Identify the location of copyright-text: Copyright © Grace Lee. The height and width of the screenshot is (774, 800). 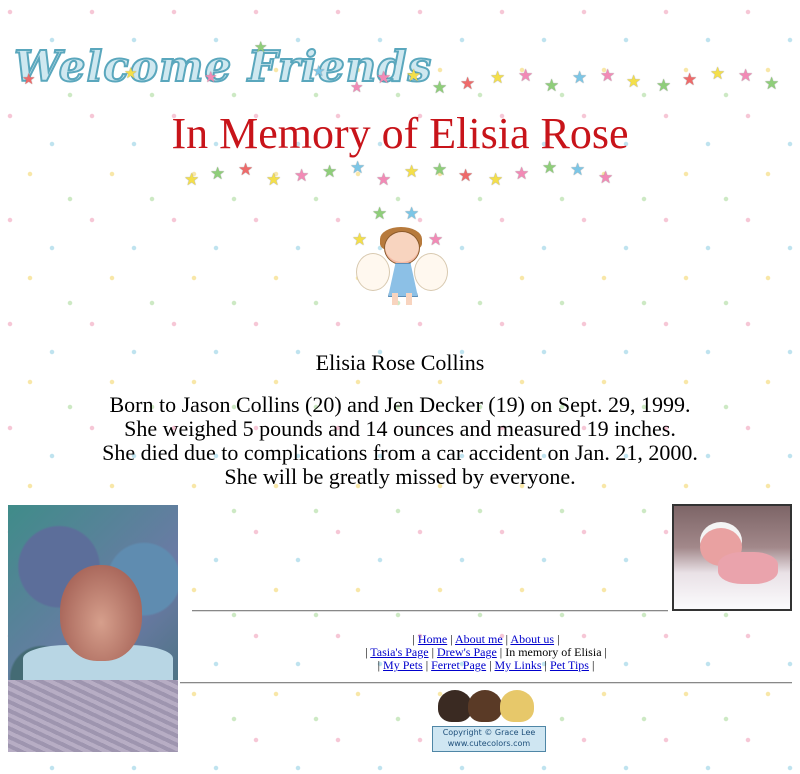
(489, 732).